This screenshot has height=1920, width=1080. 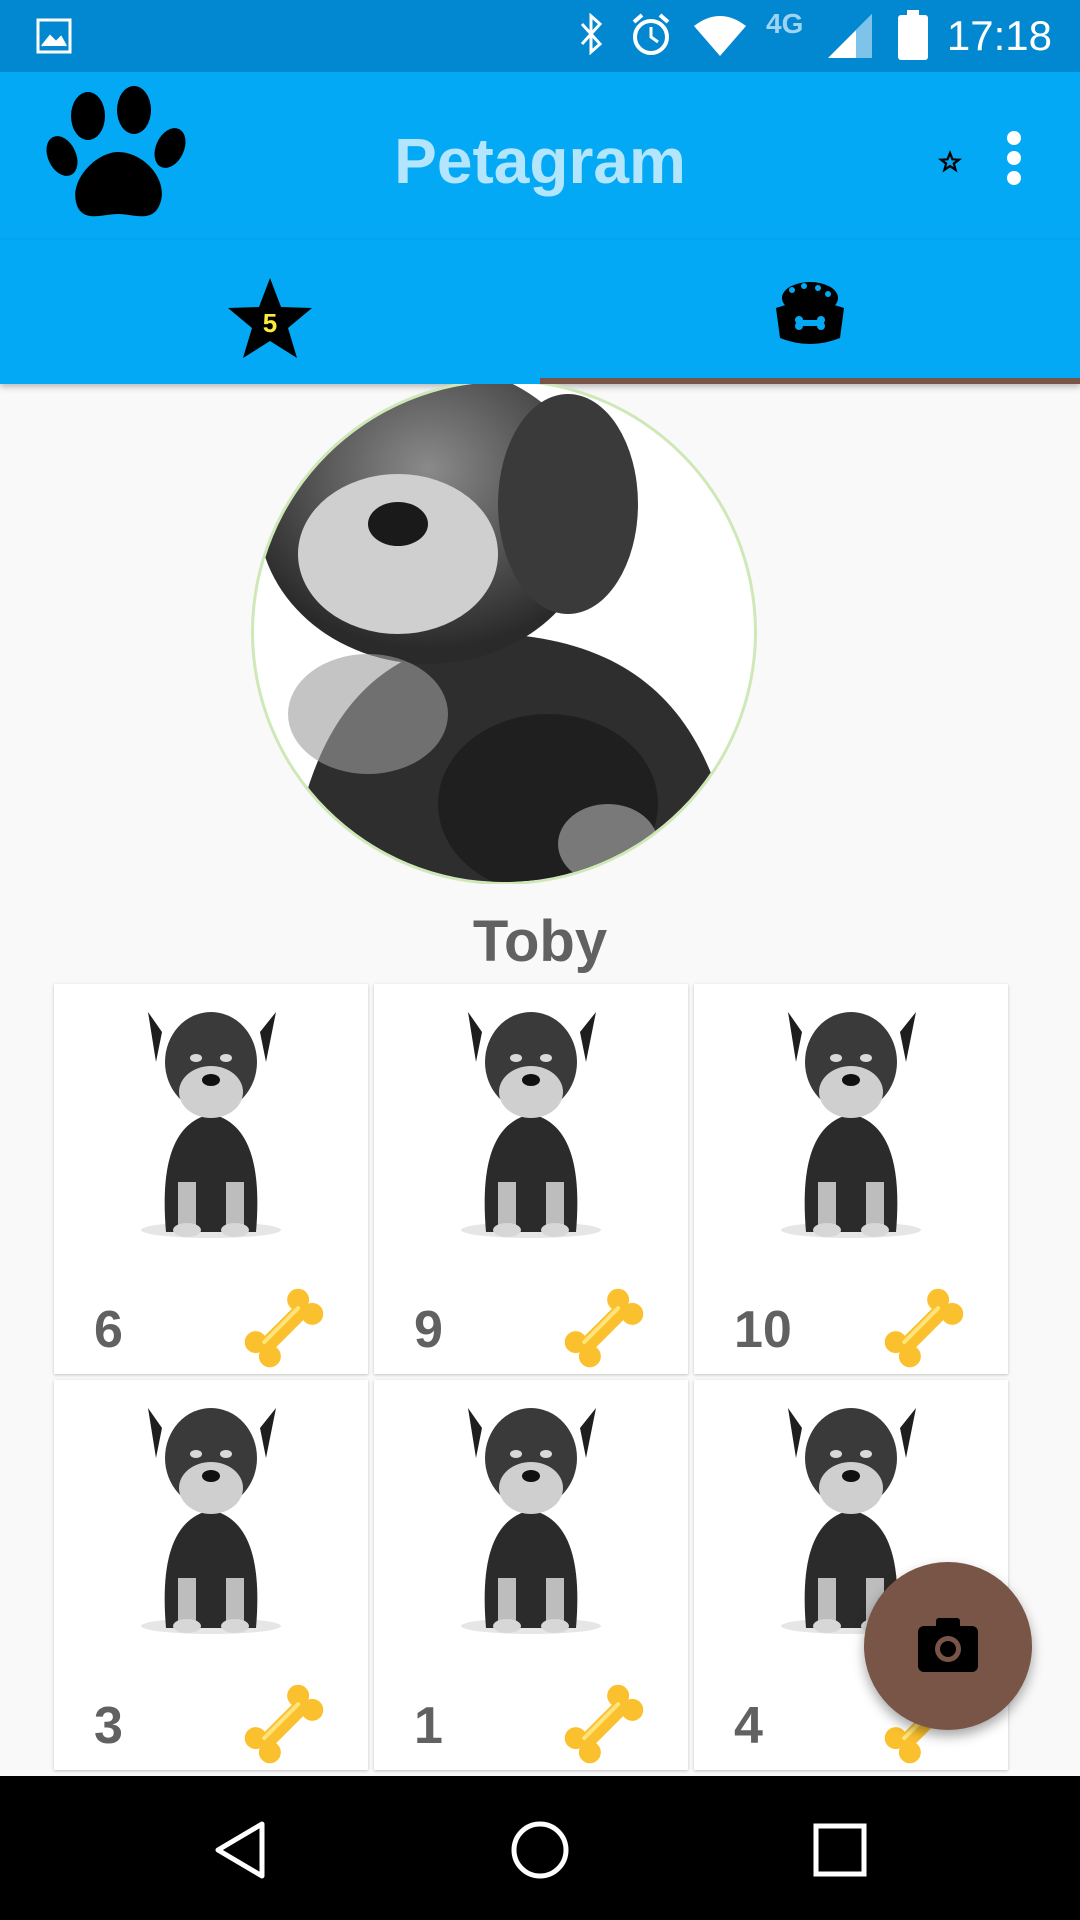 I want to click on alarm-icon, so click(x=651, y=34).